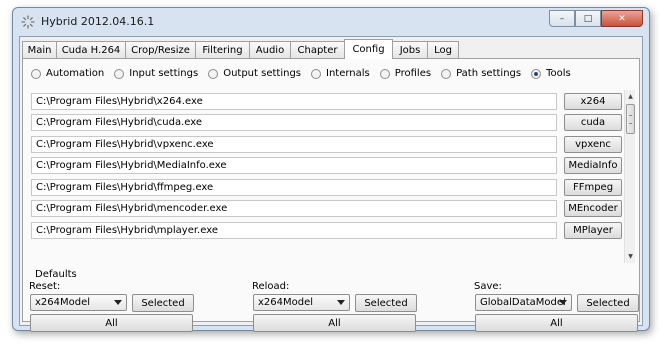 This screenshot has width=660, height=346. I want to click on reset-all-button: All, so click(111, 323).